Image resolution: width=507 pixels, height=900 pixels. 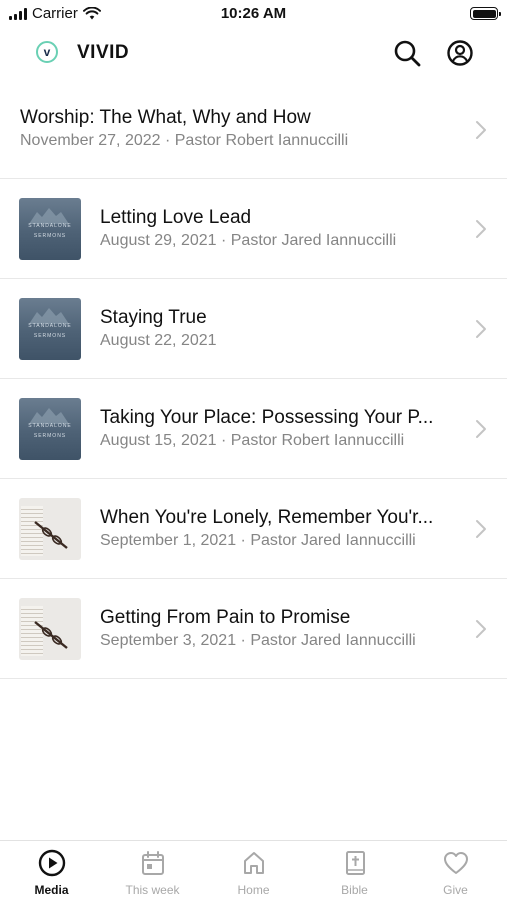 I want to click on heart-icon, so click(x=455, y=863).